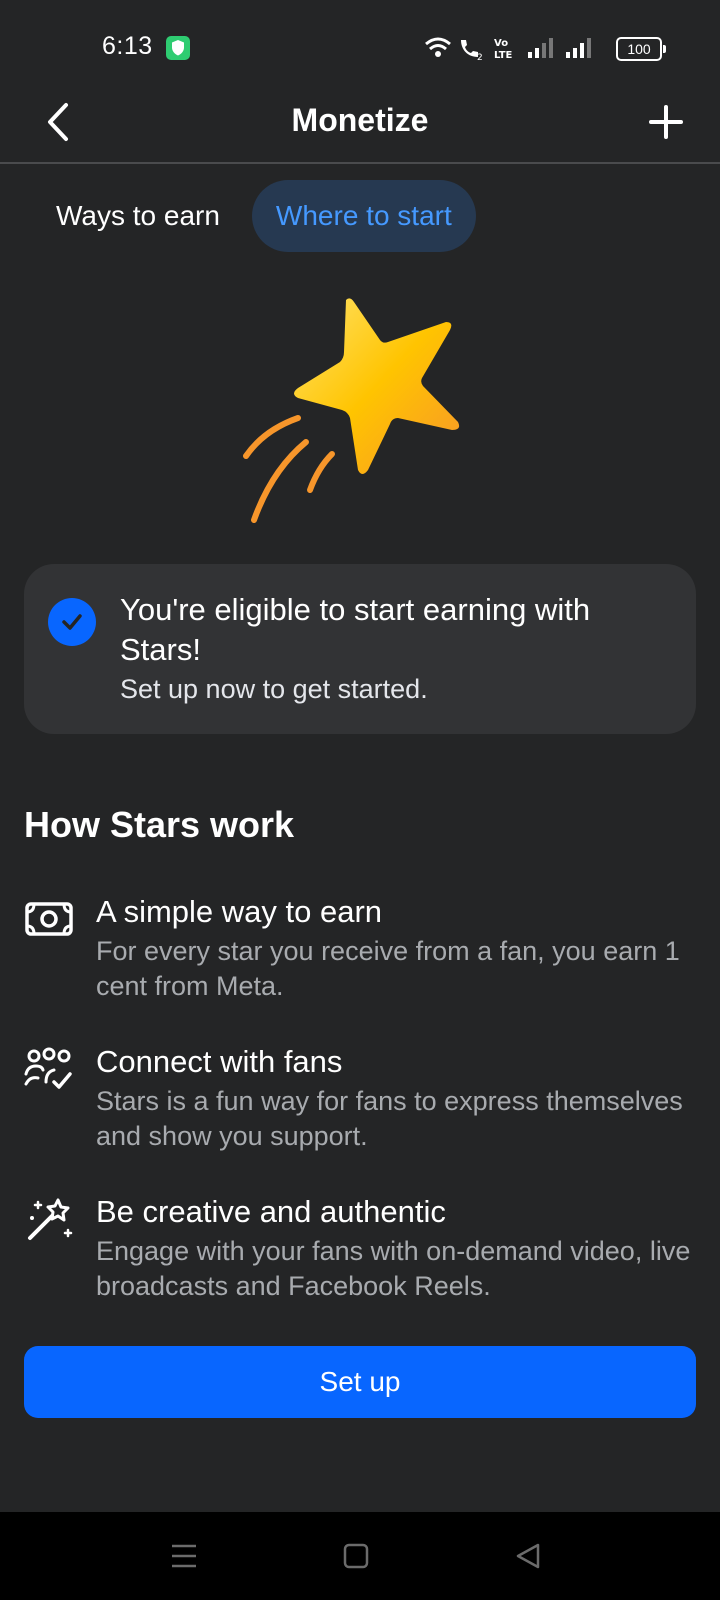  Describe the element at coordinates (219, 1061) in the screenshot. I see `feature-title: Connect with fans` at that location.